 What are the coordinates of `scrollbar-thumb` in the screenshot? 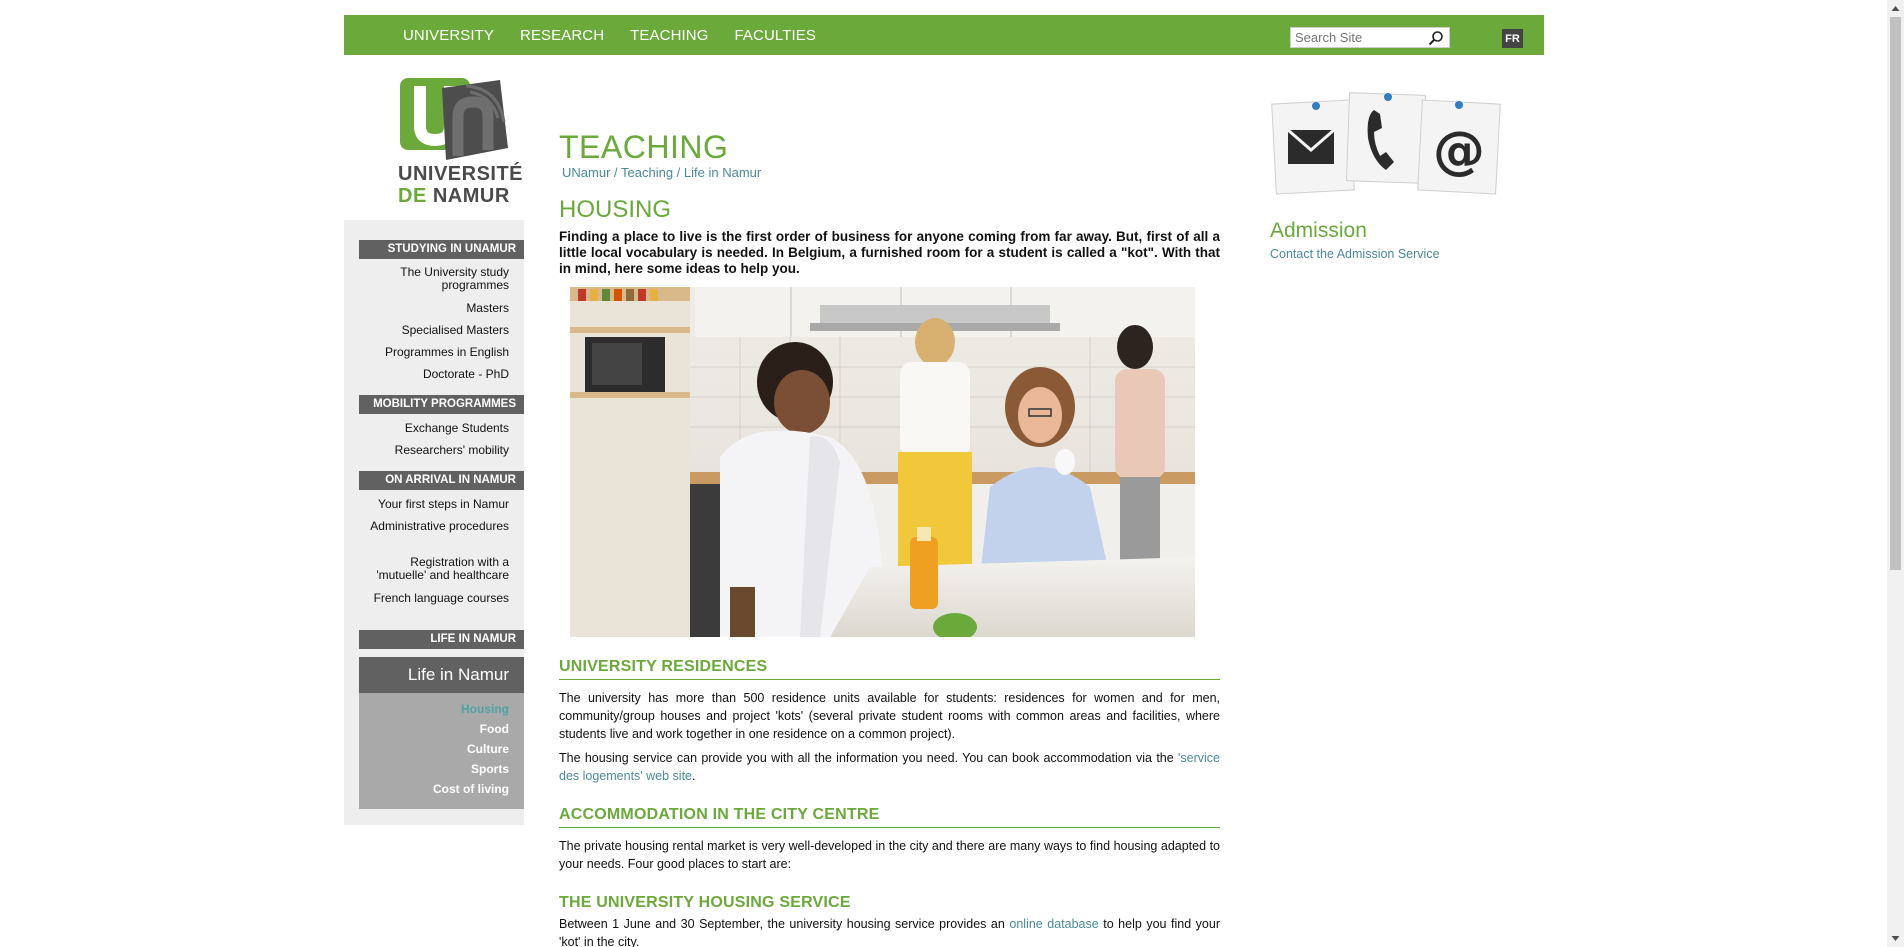 It's located at (1895, 293).